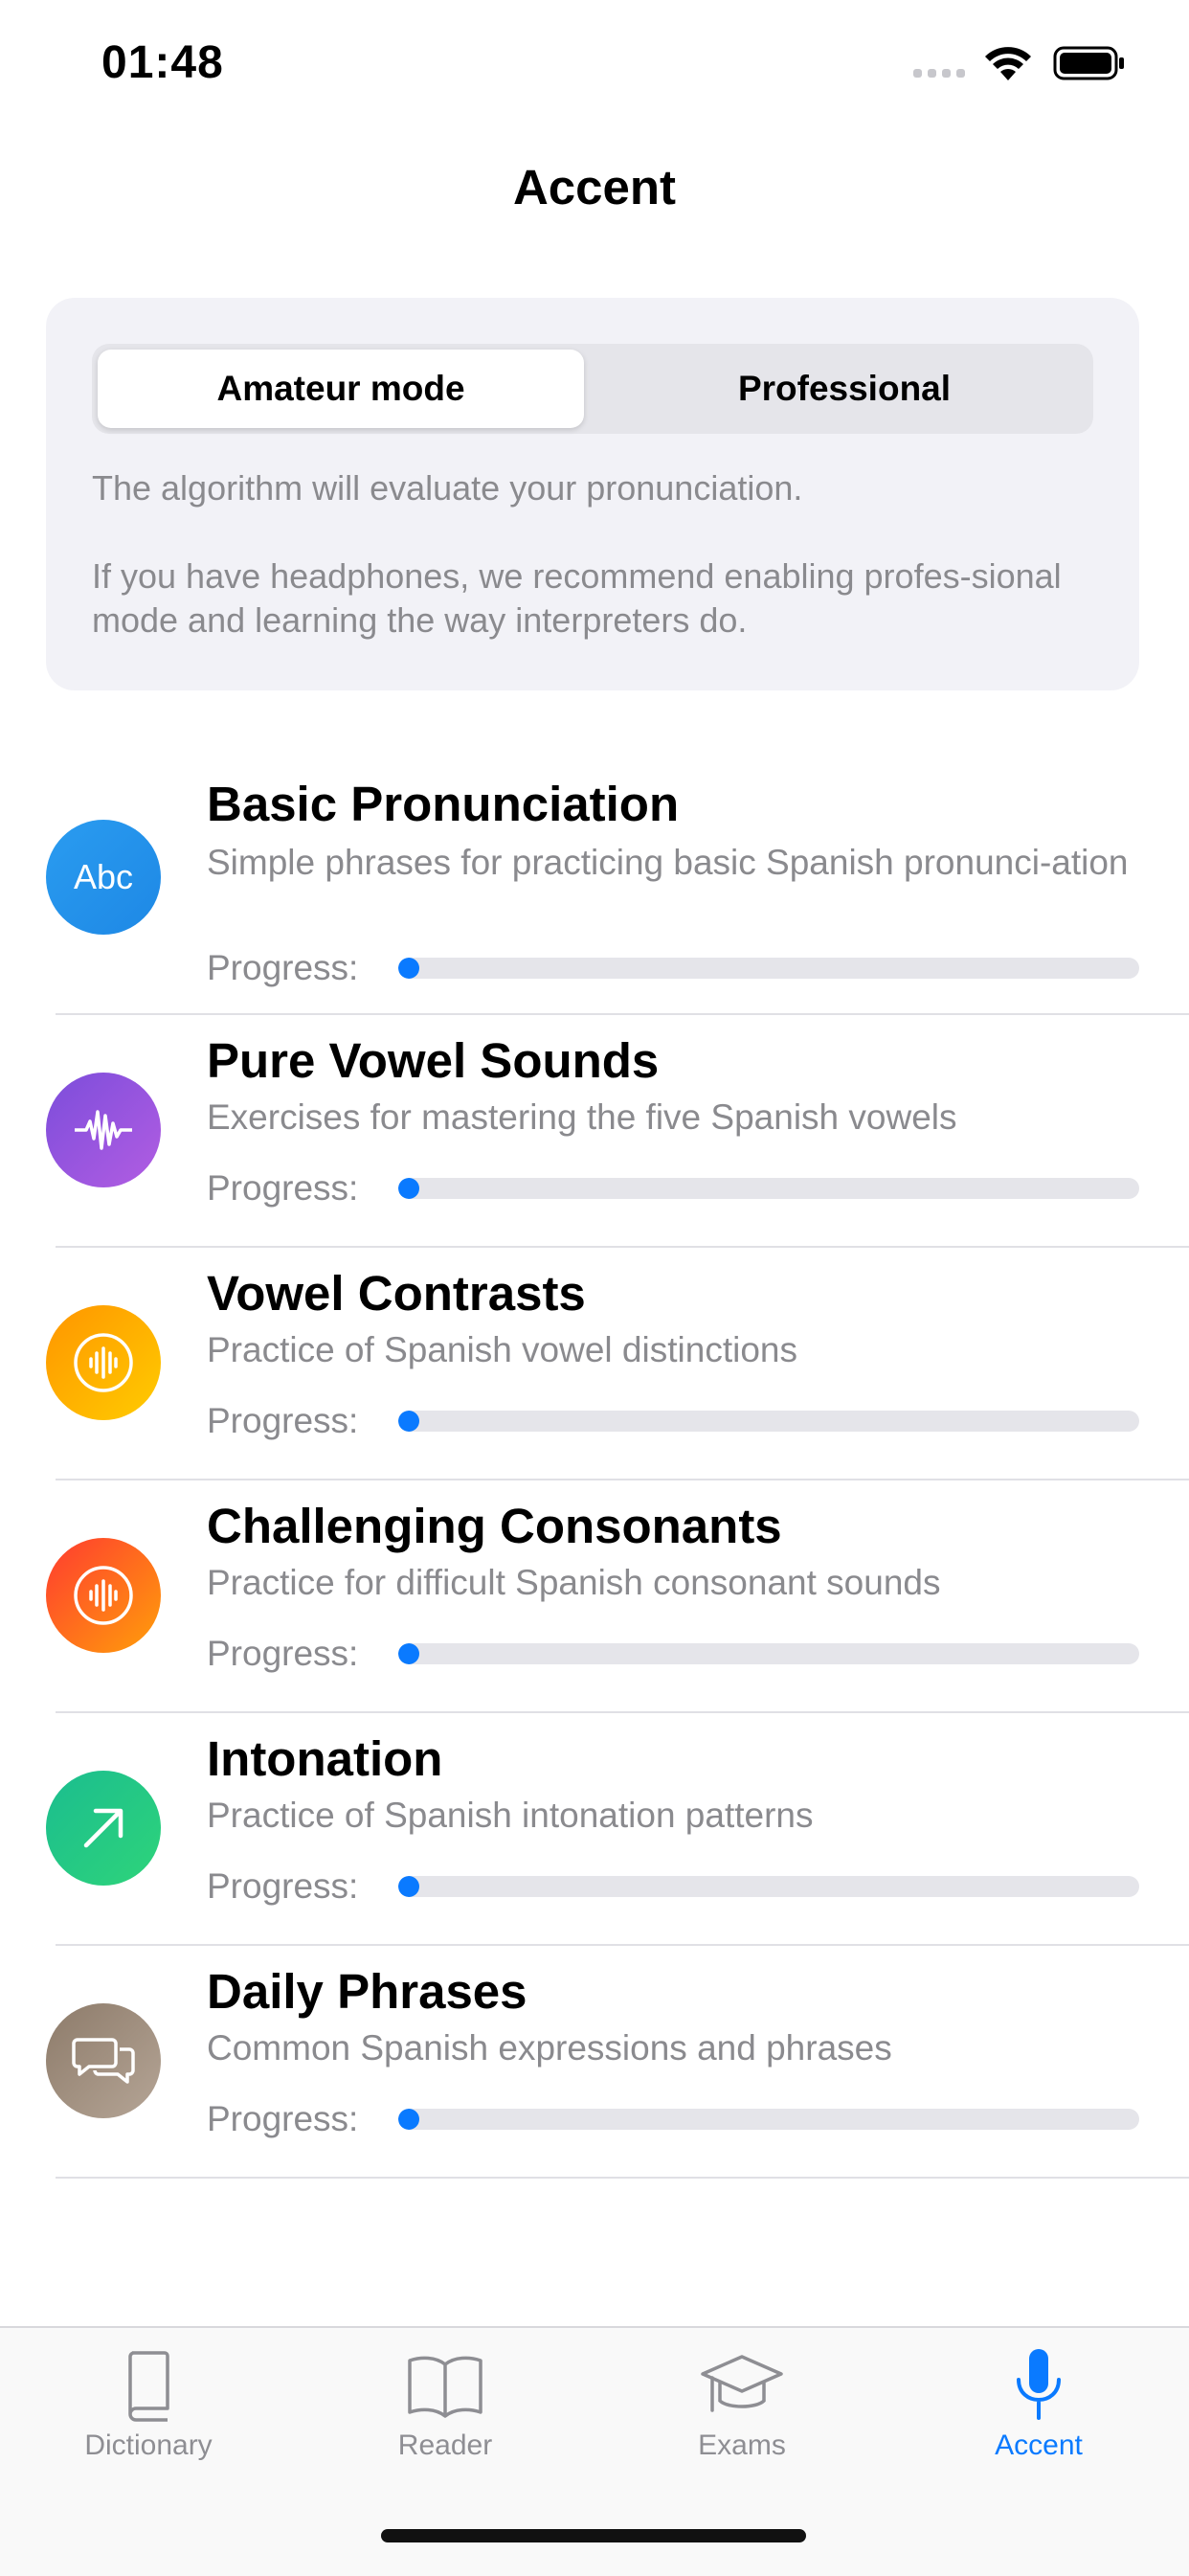 This screenshot has height=2576, width=1189. What do you see at coordinates (593, 2535) in the screenshot?
I see `home-indicator` at bounding box center [593, 2535].